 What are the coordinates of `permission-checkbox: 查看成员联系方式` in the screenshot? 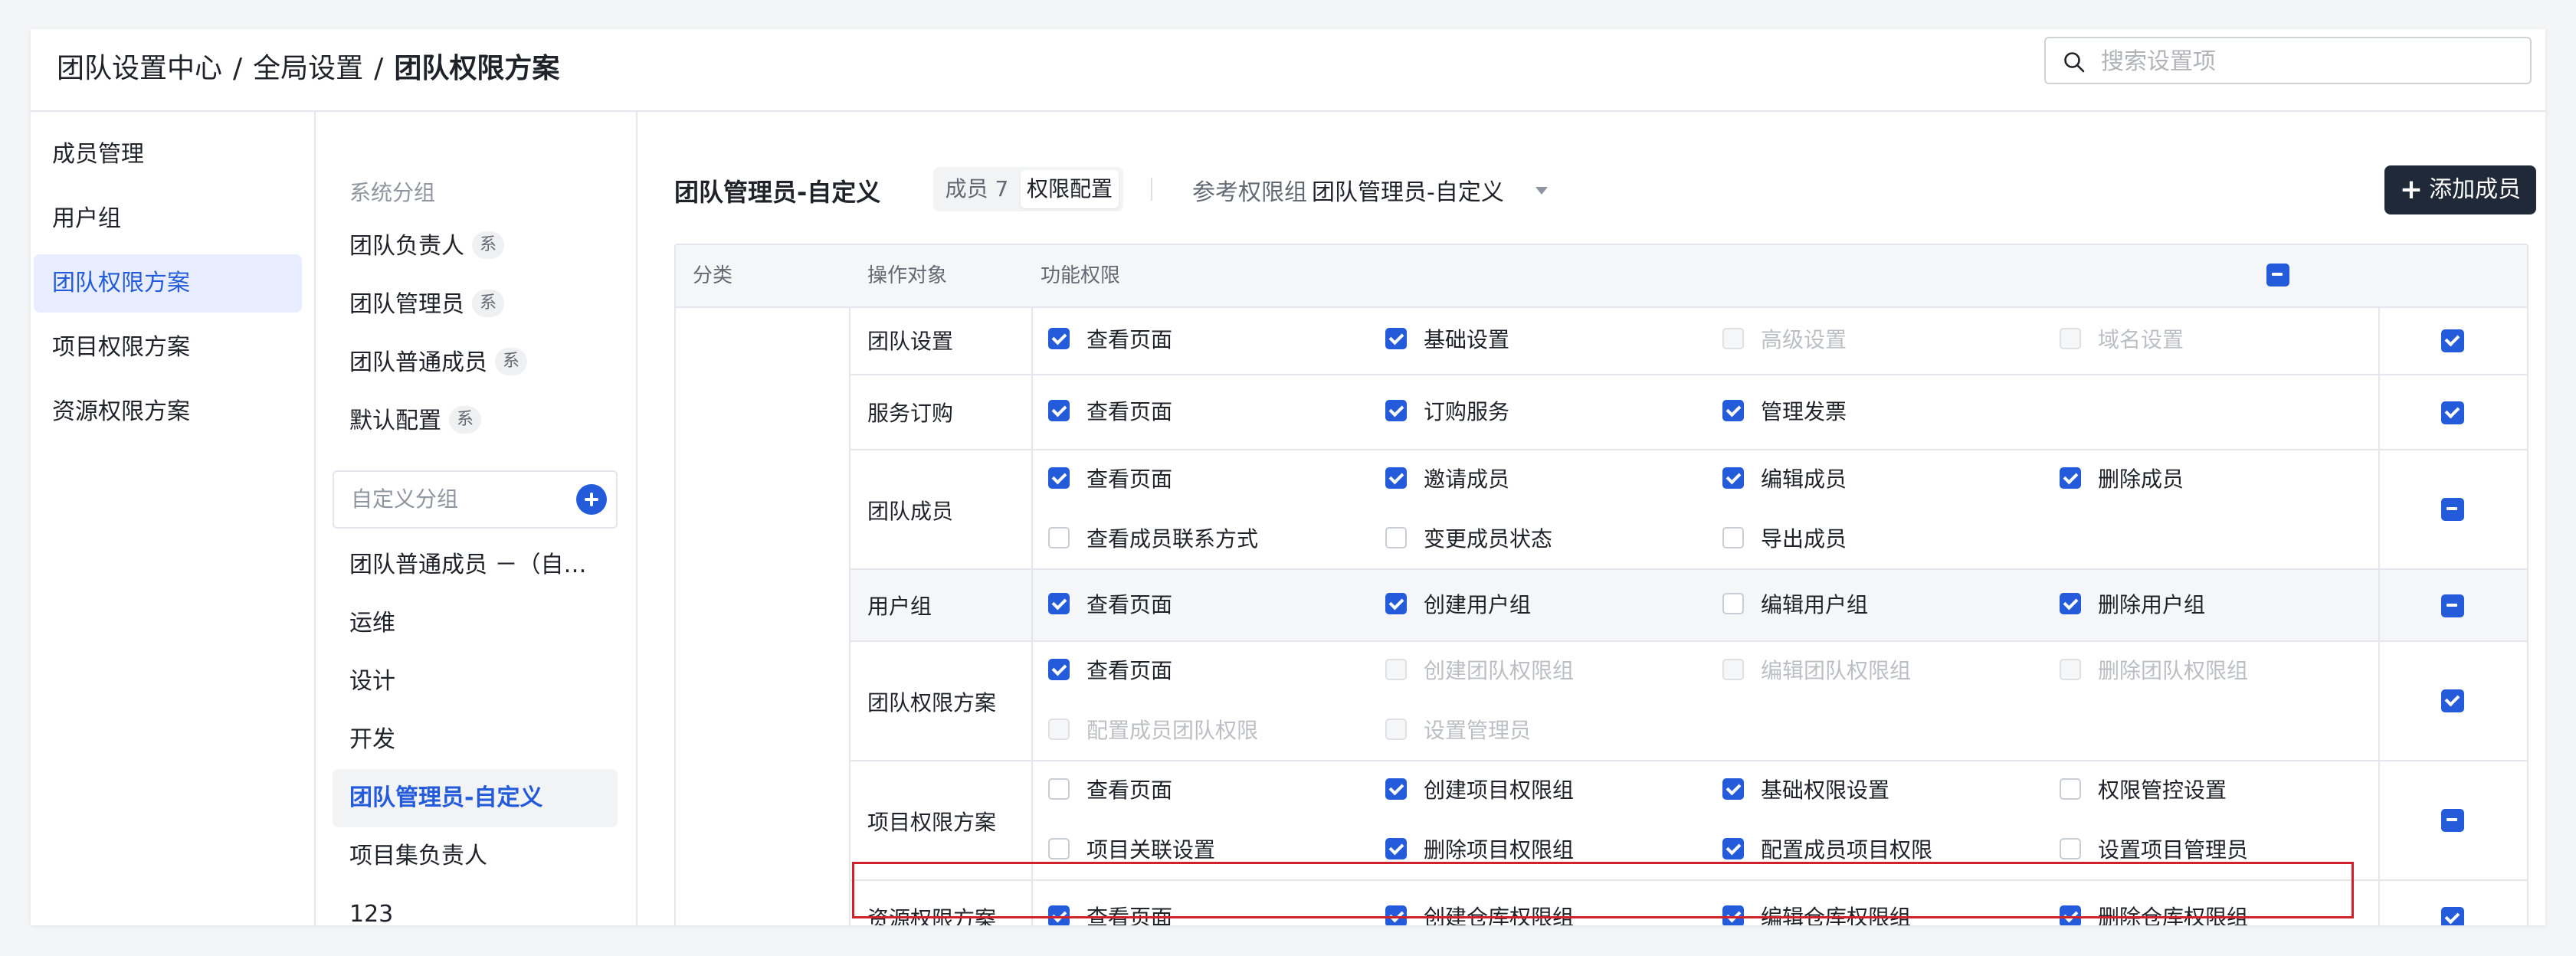 It's located at (1153, 540).